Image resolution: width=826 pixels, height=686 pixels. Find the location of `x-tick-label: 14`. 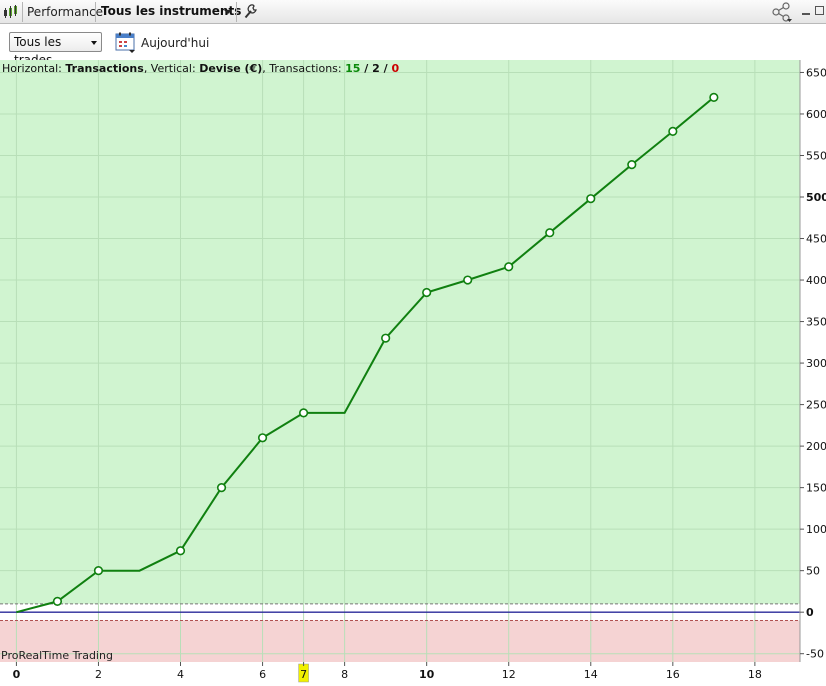

x-tick-label: 14 is located at coordinates (591, 674).